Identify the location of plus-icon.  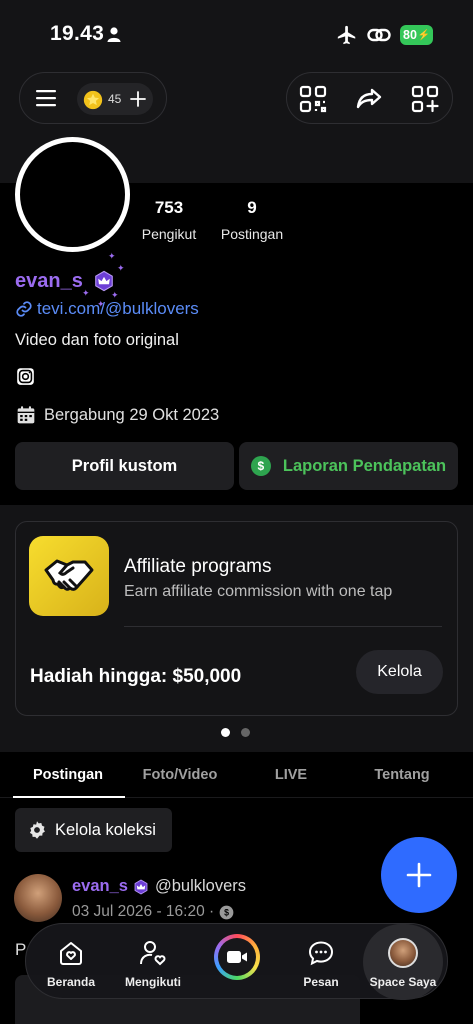
(419, 875).